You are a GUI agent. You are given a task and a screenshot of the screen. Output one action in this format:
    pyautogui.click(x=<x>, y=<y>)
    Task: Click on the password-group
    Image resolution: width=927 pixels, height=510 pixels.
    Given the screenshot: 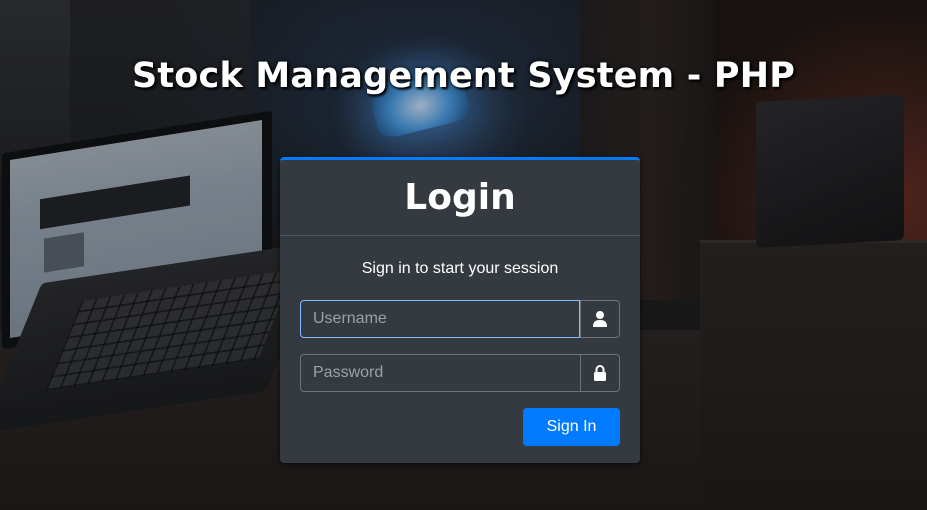 What is the action you would take?
    pyautogui.click(x=460, y=373)
    